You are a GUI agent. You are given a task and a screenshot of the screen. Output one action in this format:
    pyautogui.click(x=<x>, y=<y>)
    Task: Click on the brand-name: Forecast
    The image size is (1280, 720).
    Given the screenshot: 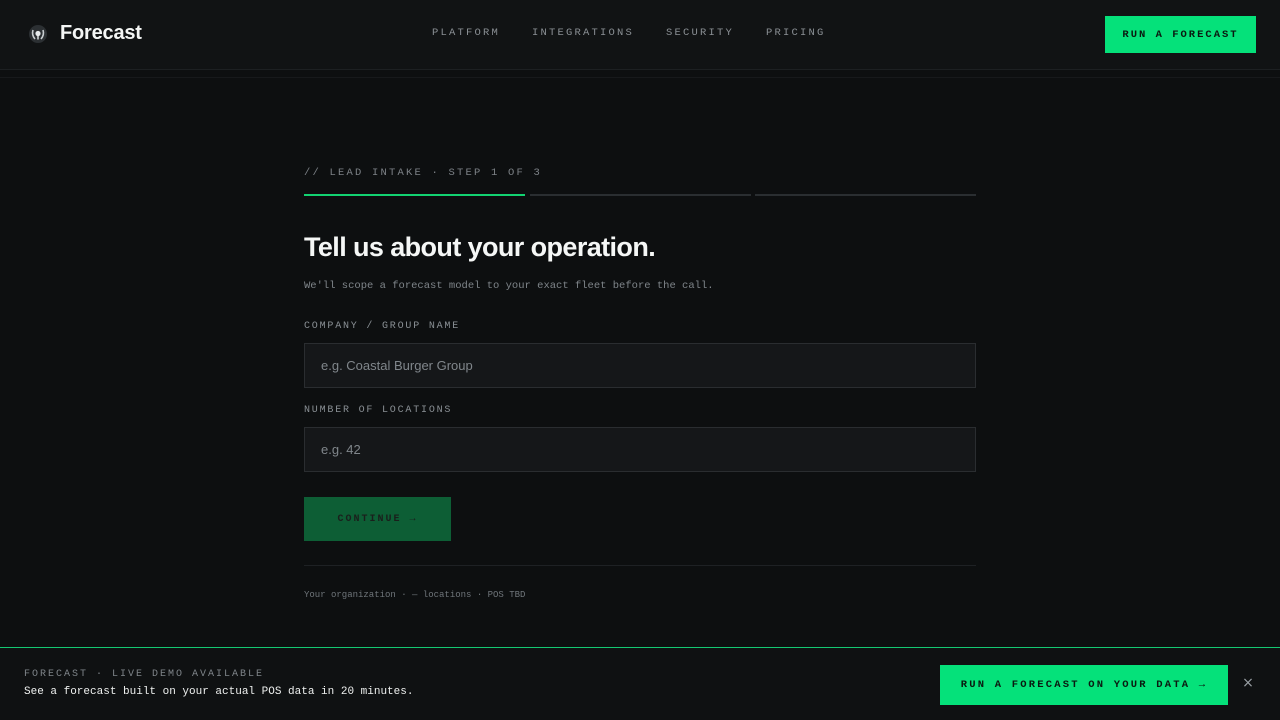 What is the action you would take?
    pyautogui.click(x=101, y=33)
    